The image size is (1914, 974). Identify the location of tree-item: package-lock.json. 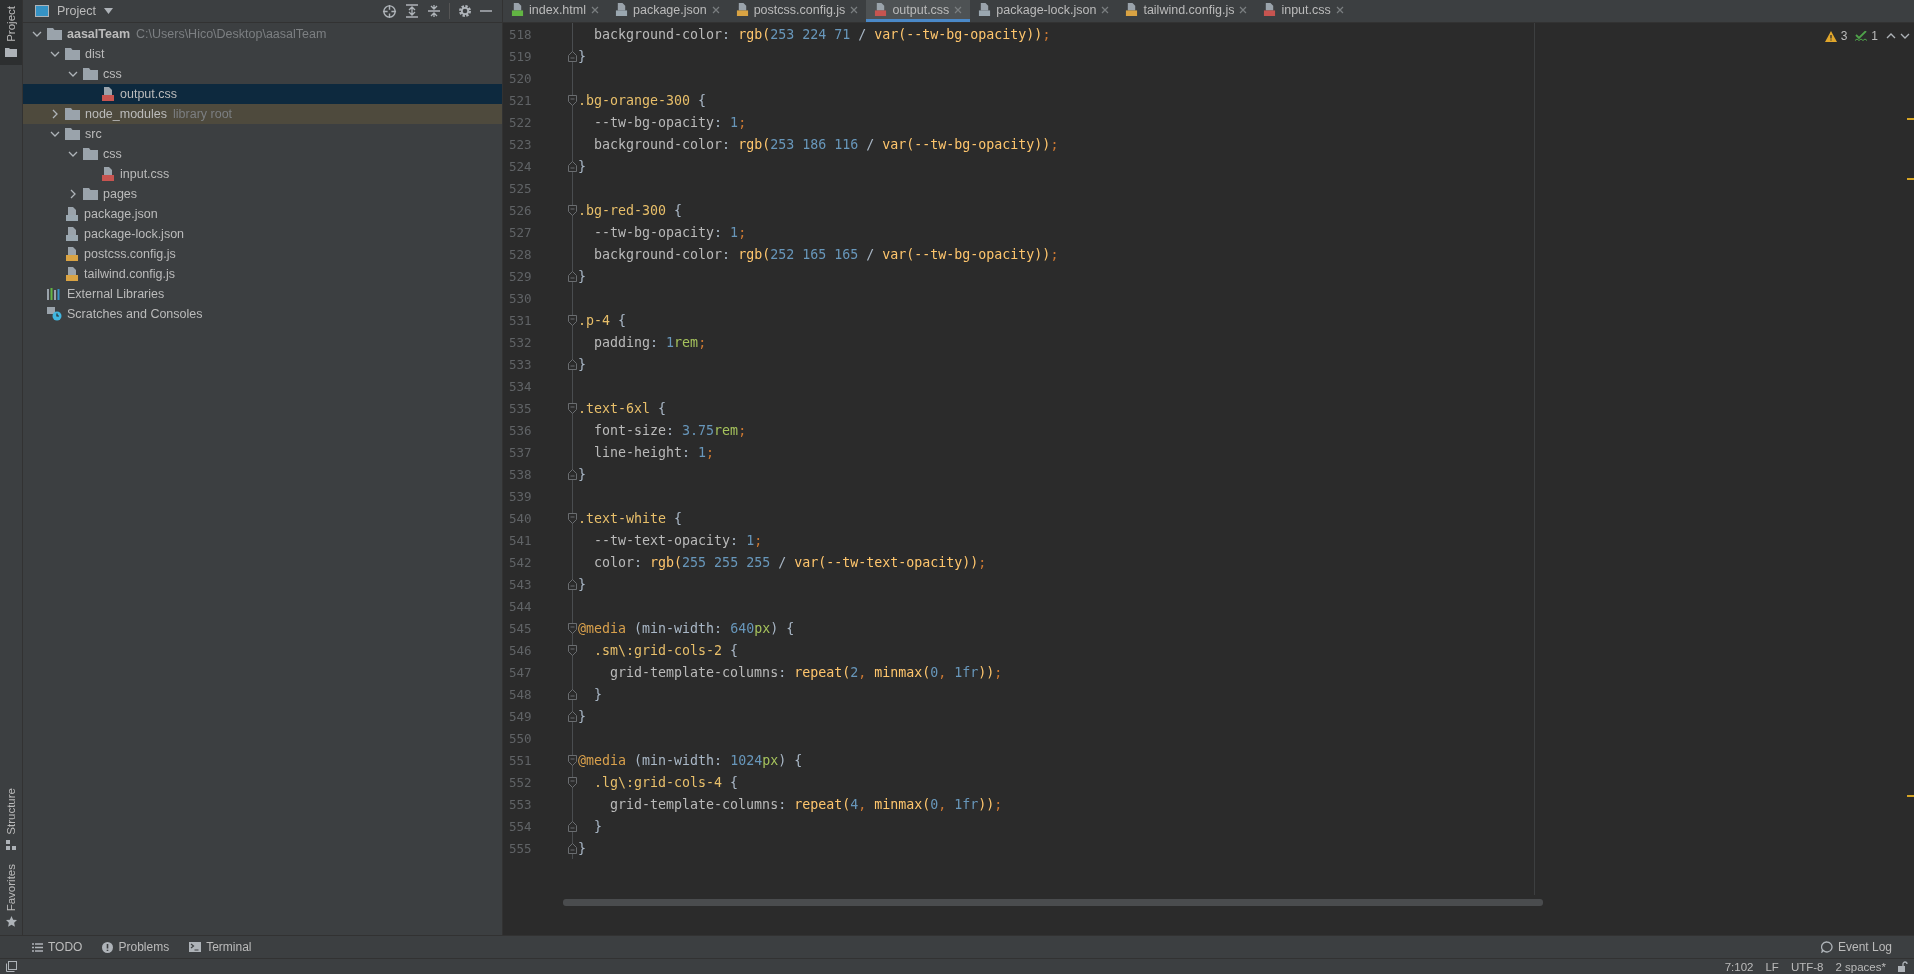
(262, 234).